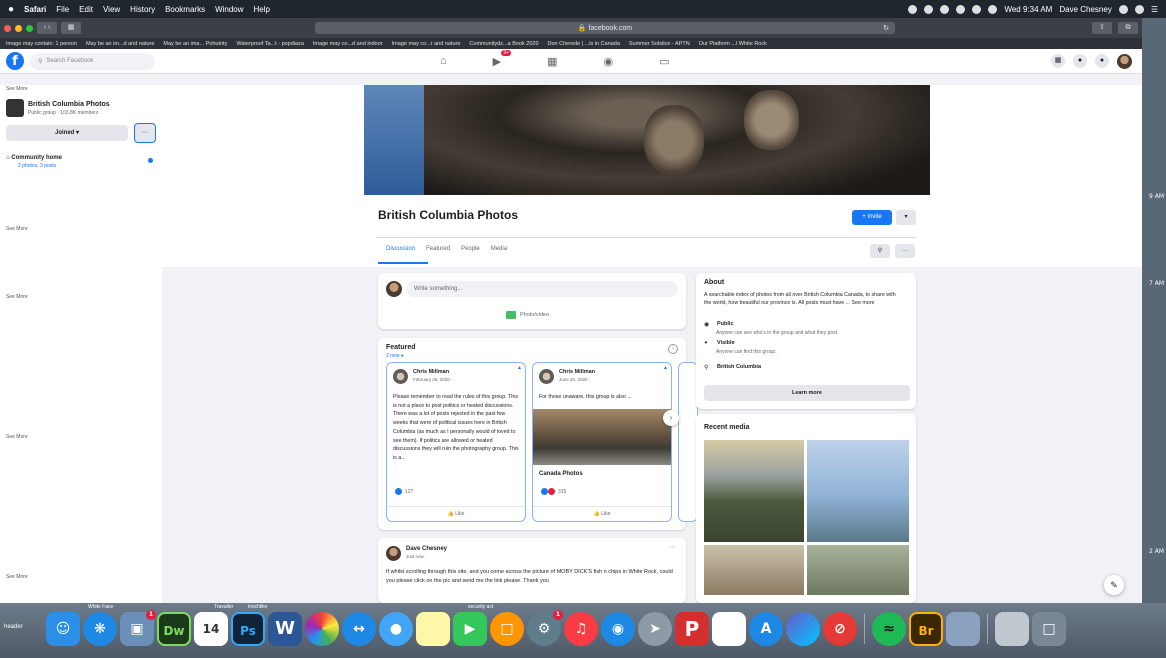 This screenshot has width=1166, height=658. What do you see at coordinates (1049, 629) in the screenshot?
I see `trash-icon: □` at bounding box center [1049, 629].